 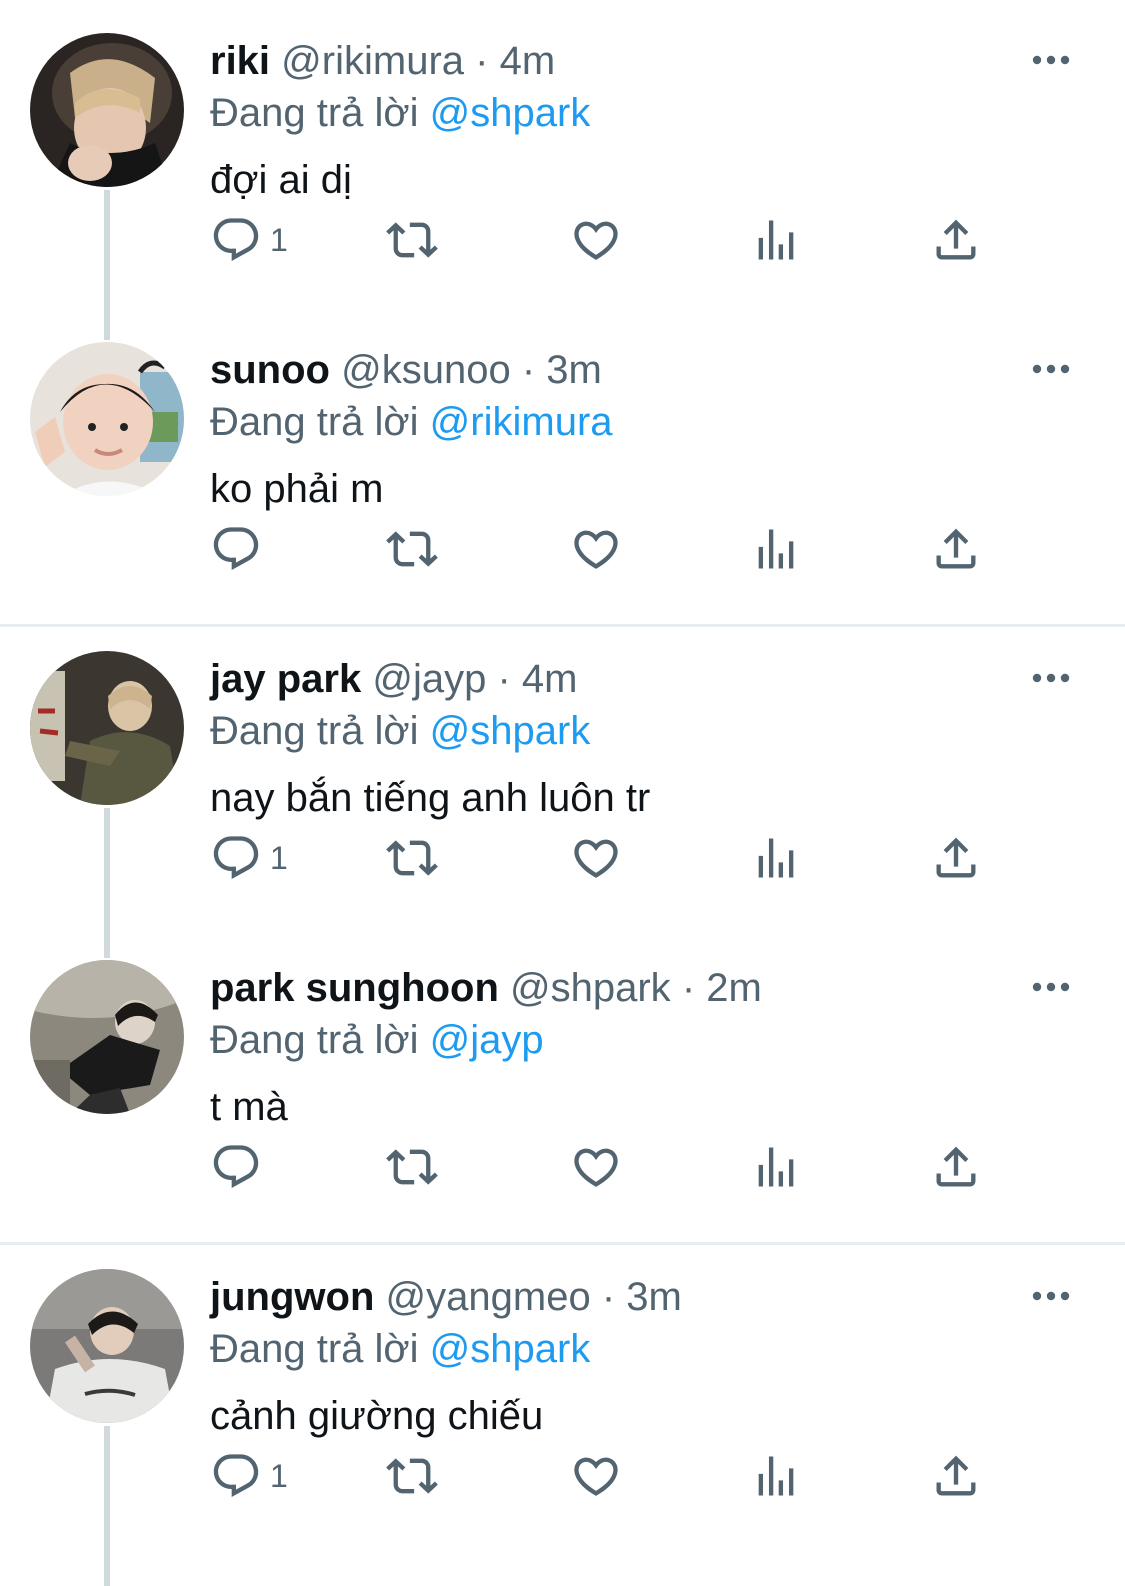 I want to click on tweet-header: jay park @jayp · 4m, so click(x=393, y=679).